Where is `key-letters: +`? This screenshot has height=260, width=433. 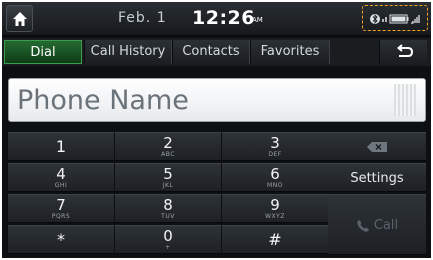 key-letters: + is located at coordinates (168, 247).